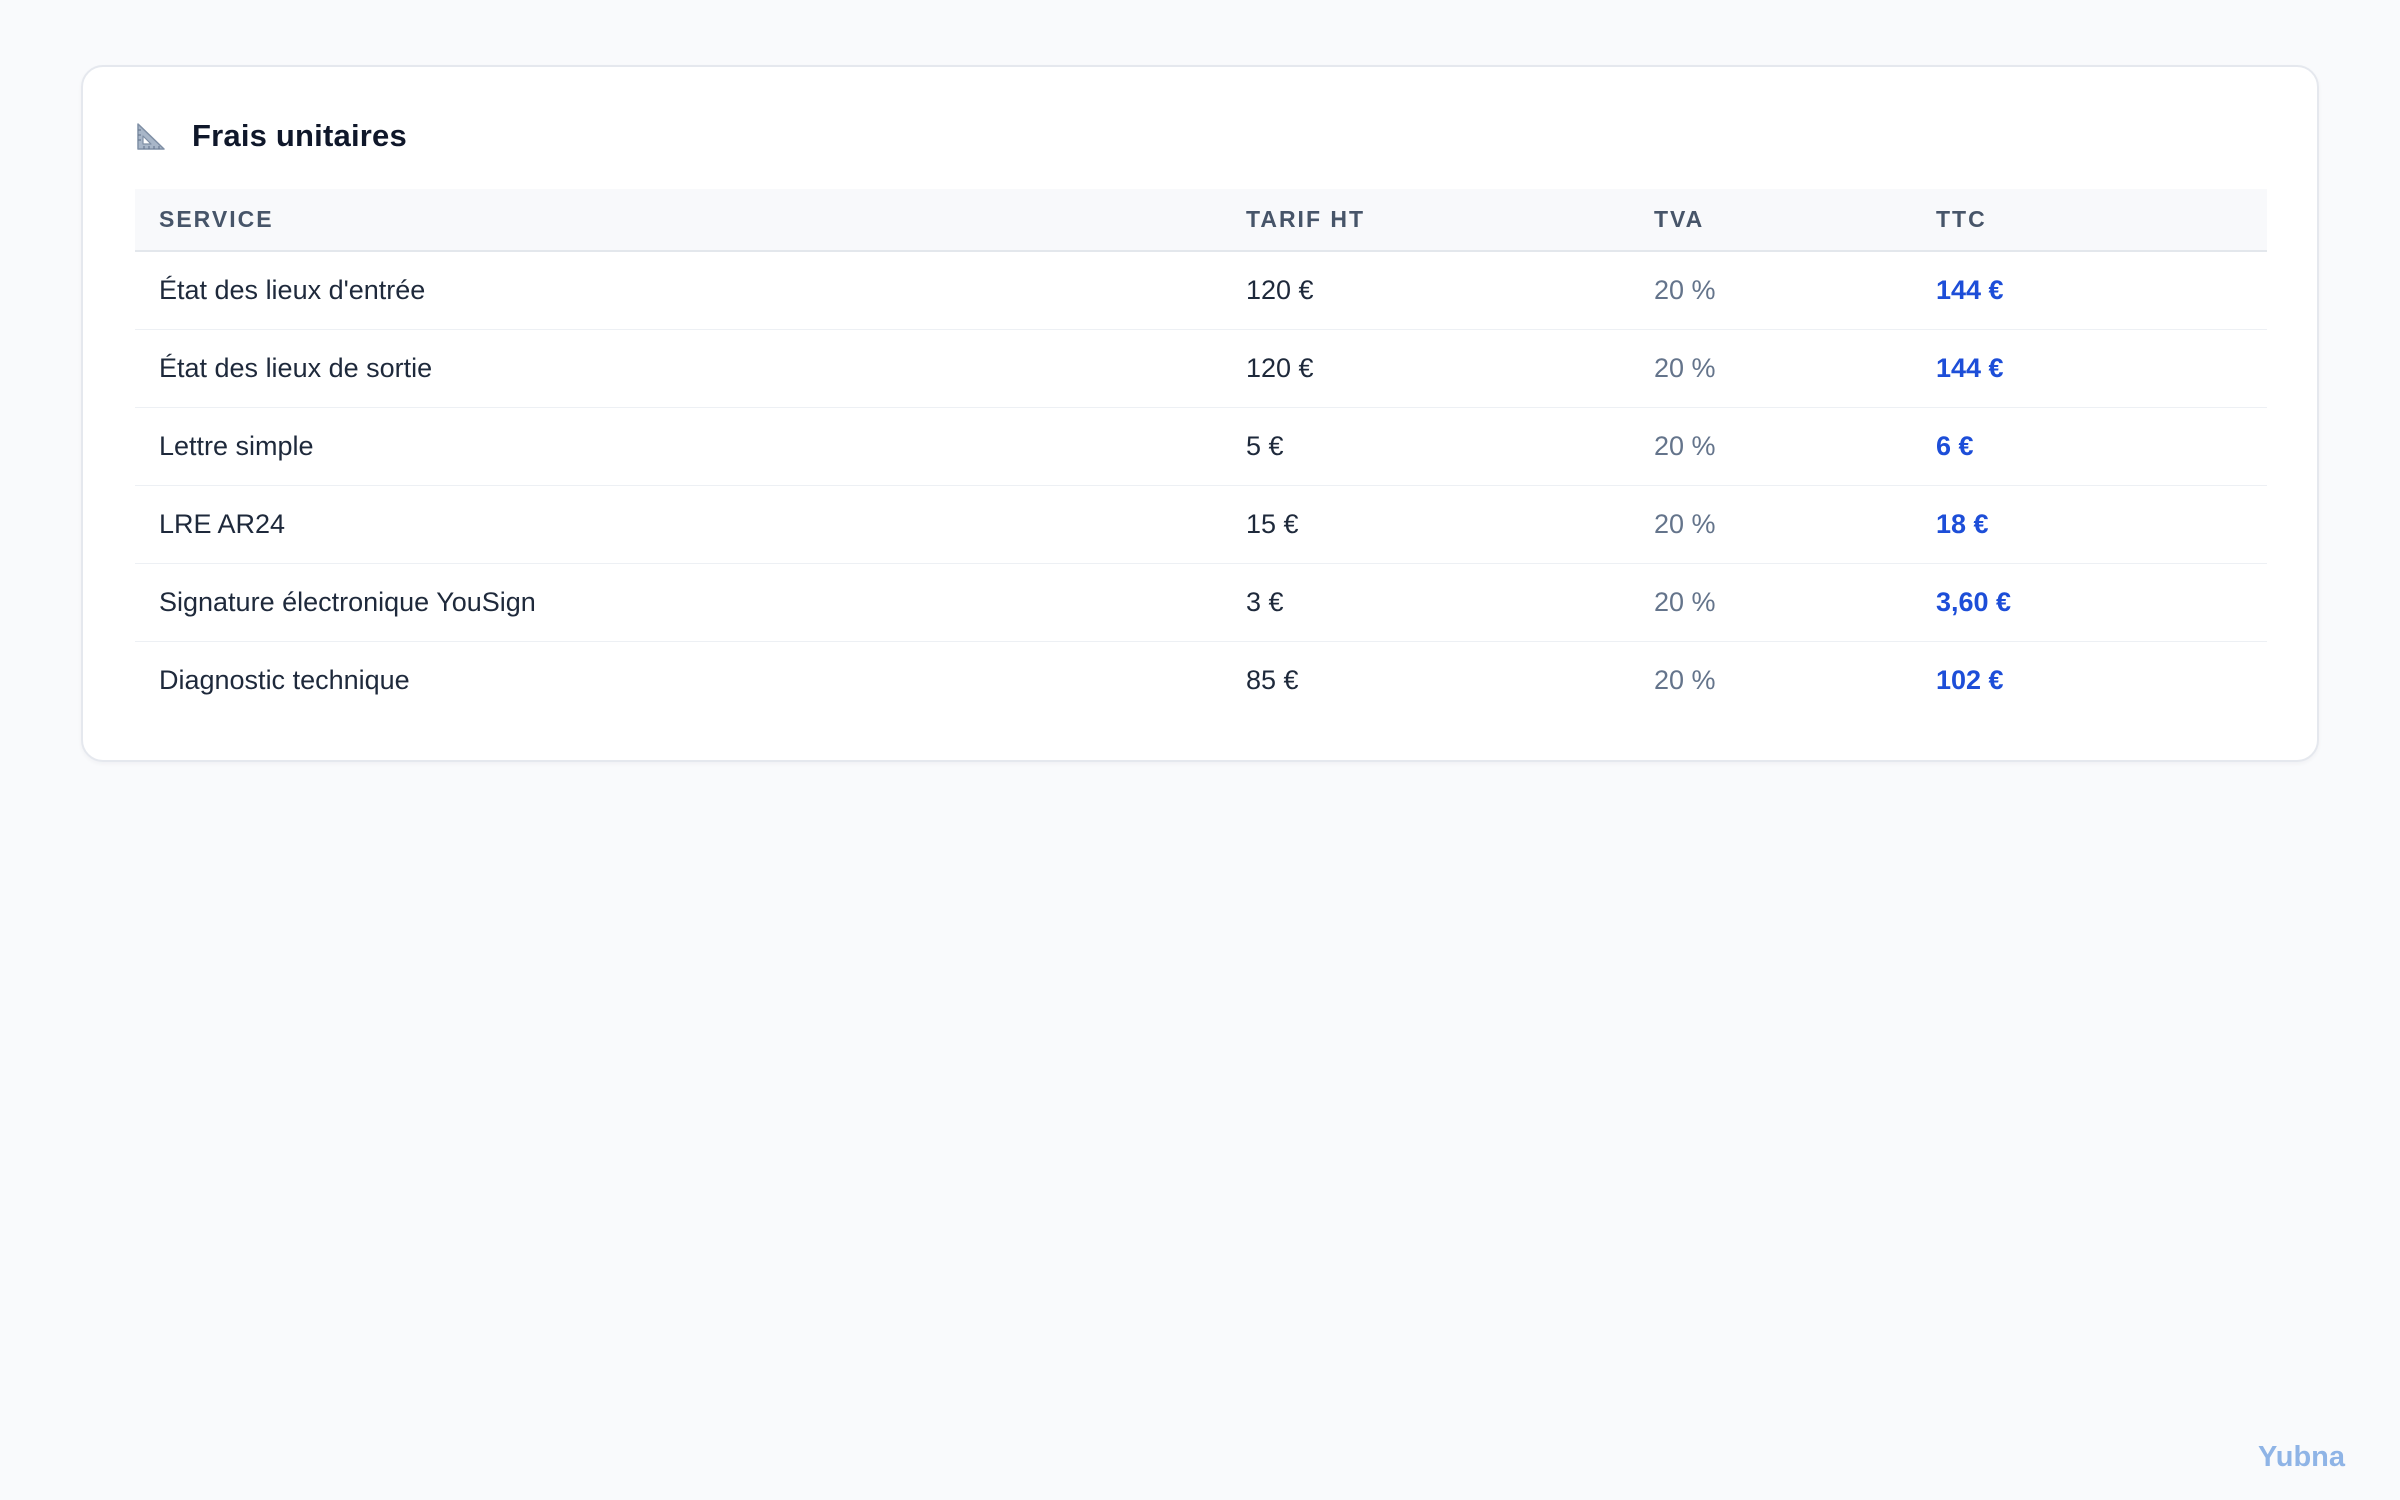 The height and width of the screenshot is (1500, 2400). What do you see at coordinates (2101, 602) in the screenshot?
I see `ttc-cell: 3,60 €` at bounding box center [2101, 602].